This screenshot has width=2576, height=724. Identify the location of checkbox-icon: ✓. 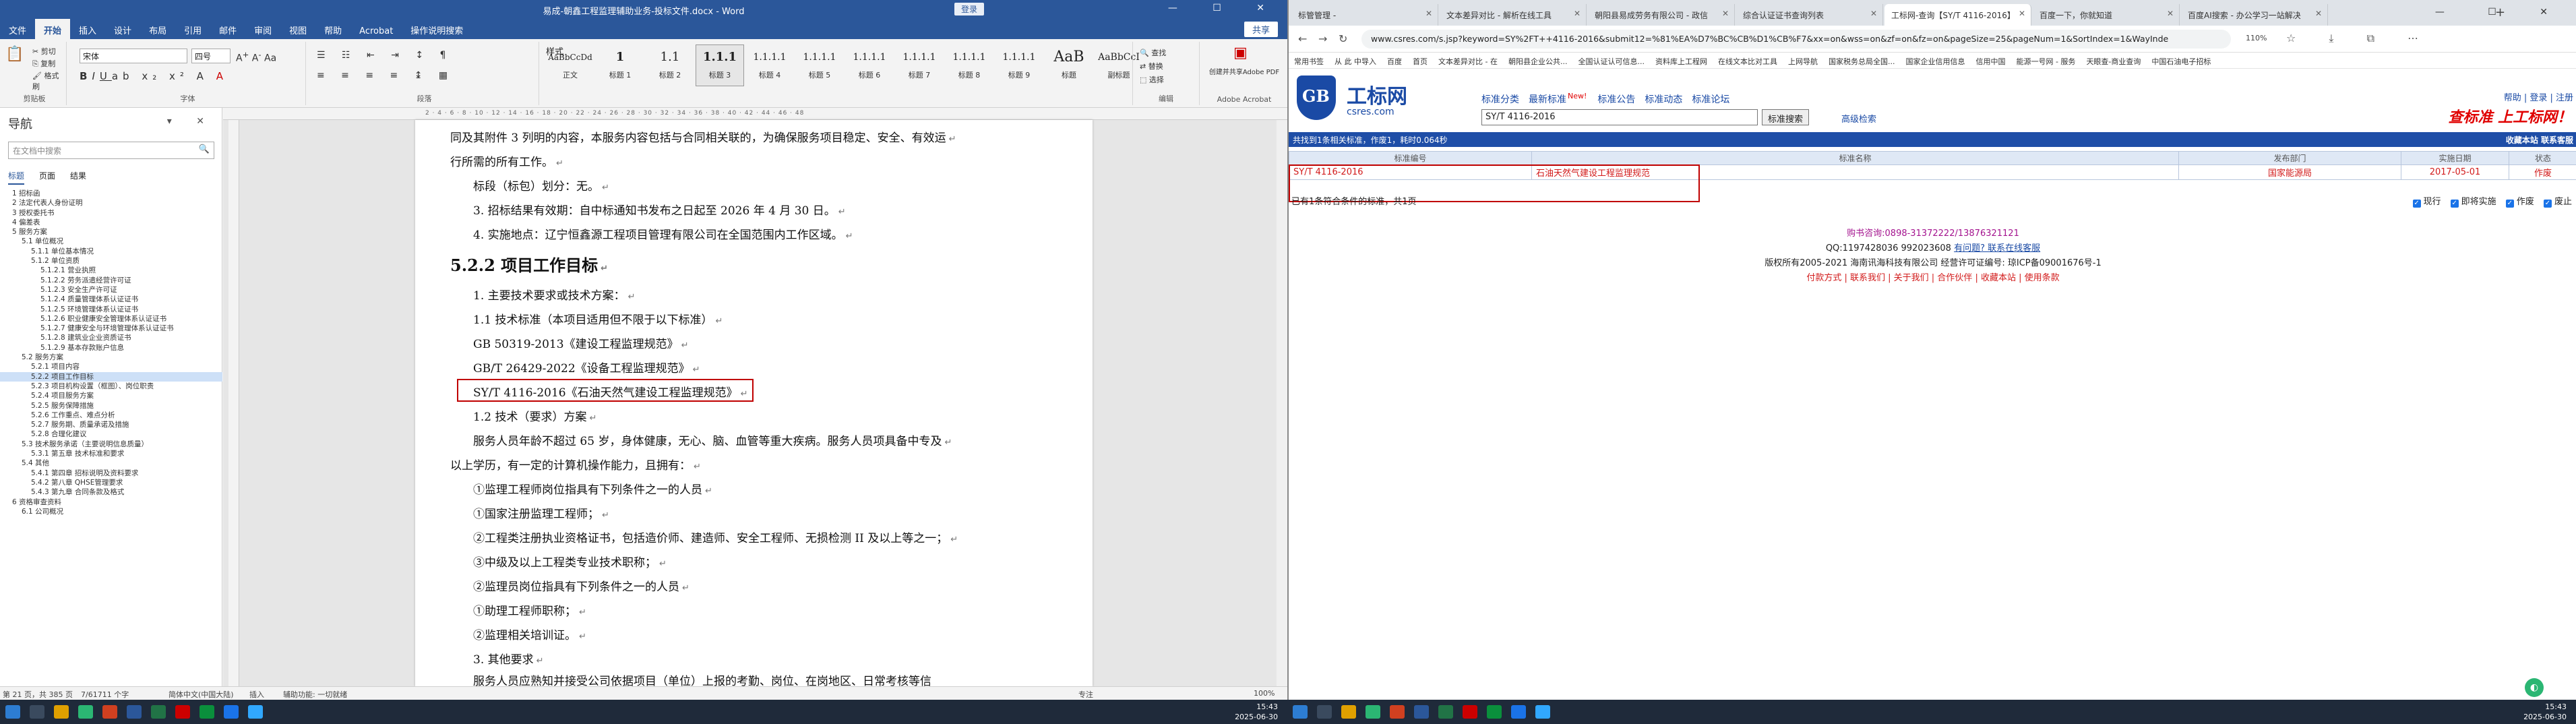
(2454, 204).